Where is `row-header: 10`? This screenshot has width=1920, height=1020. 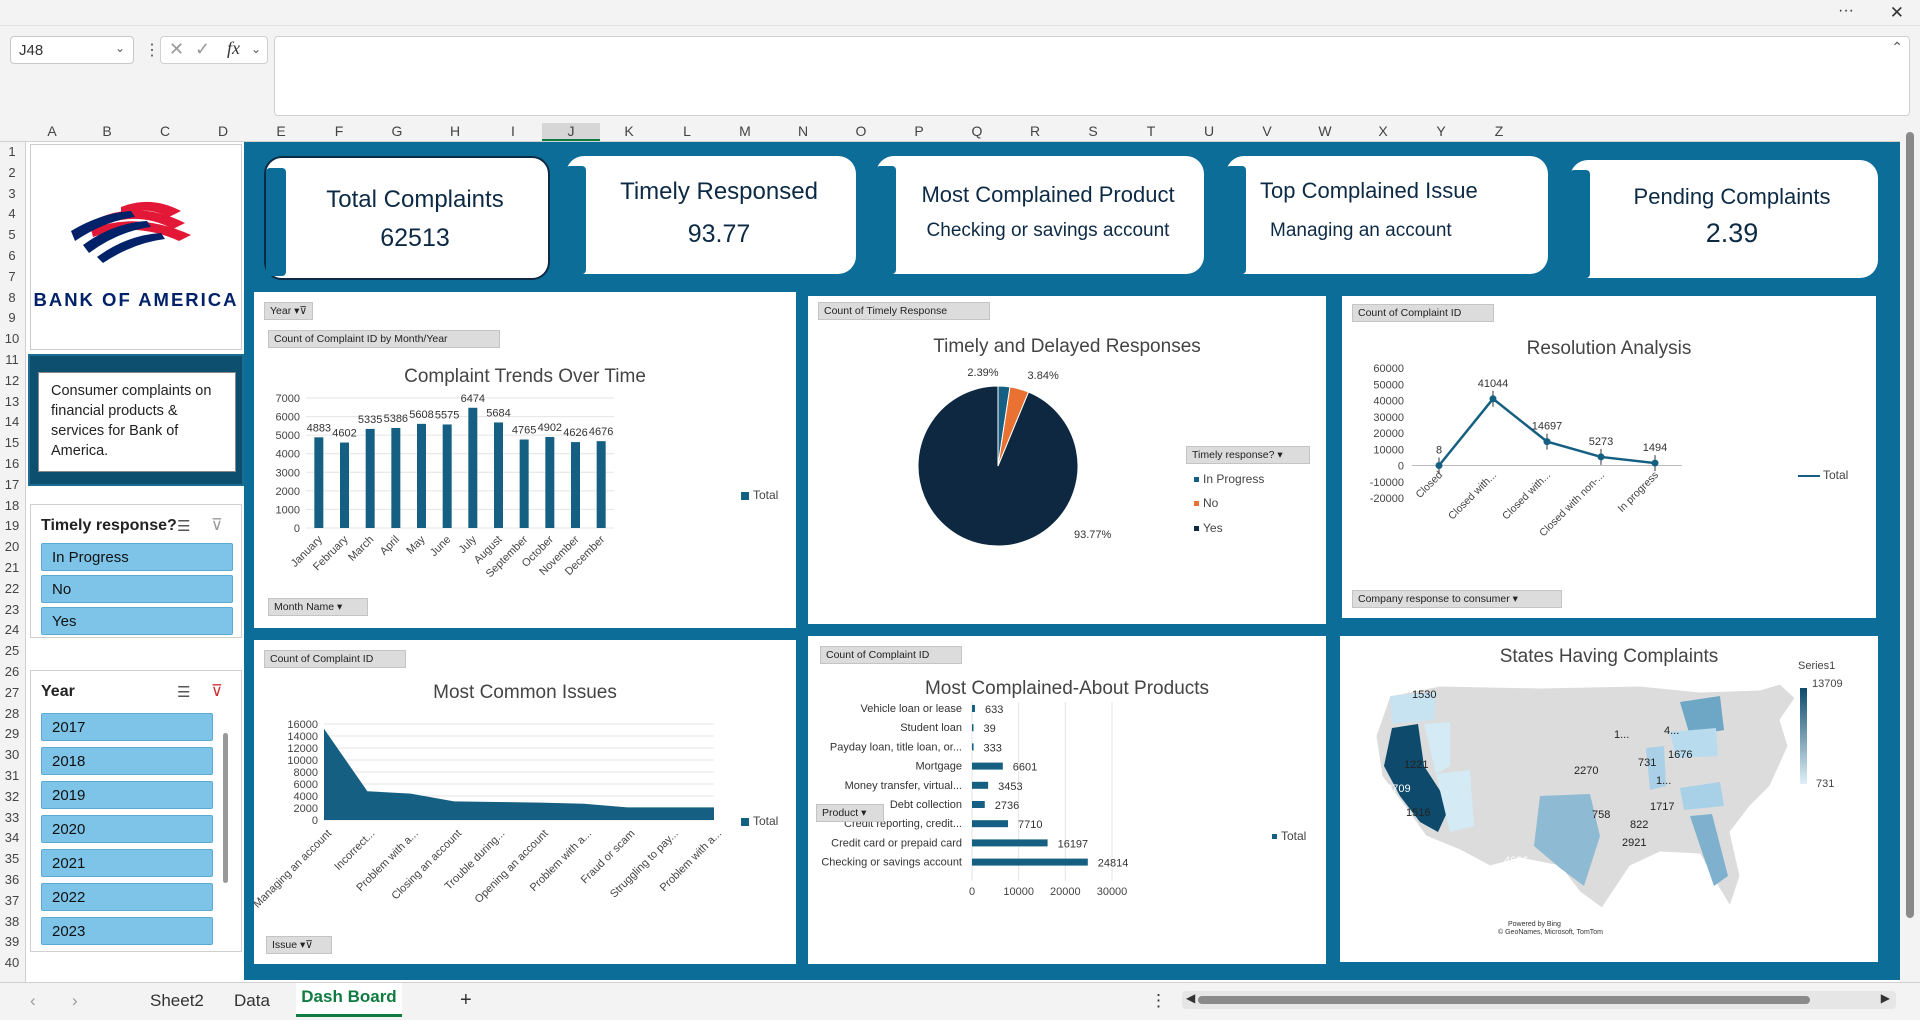 row-header: 10 is located at coordinates (12, 338).